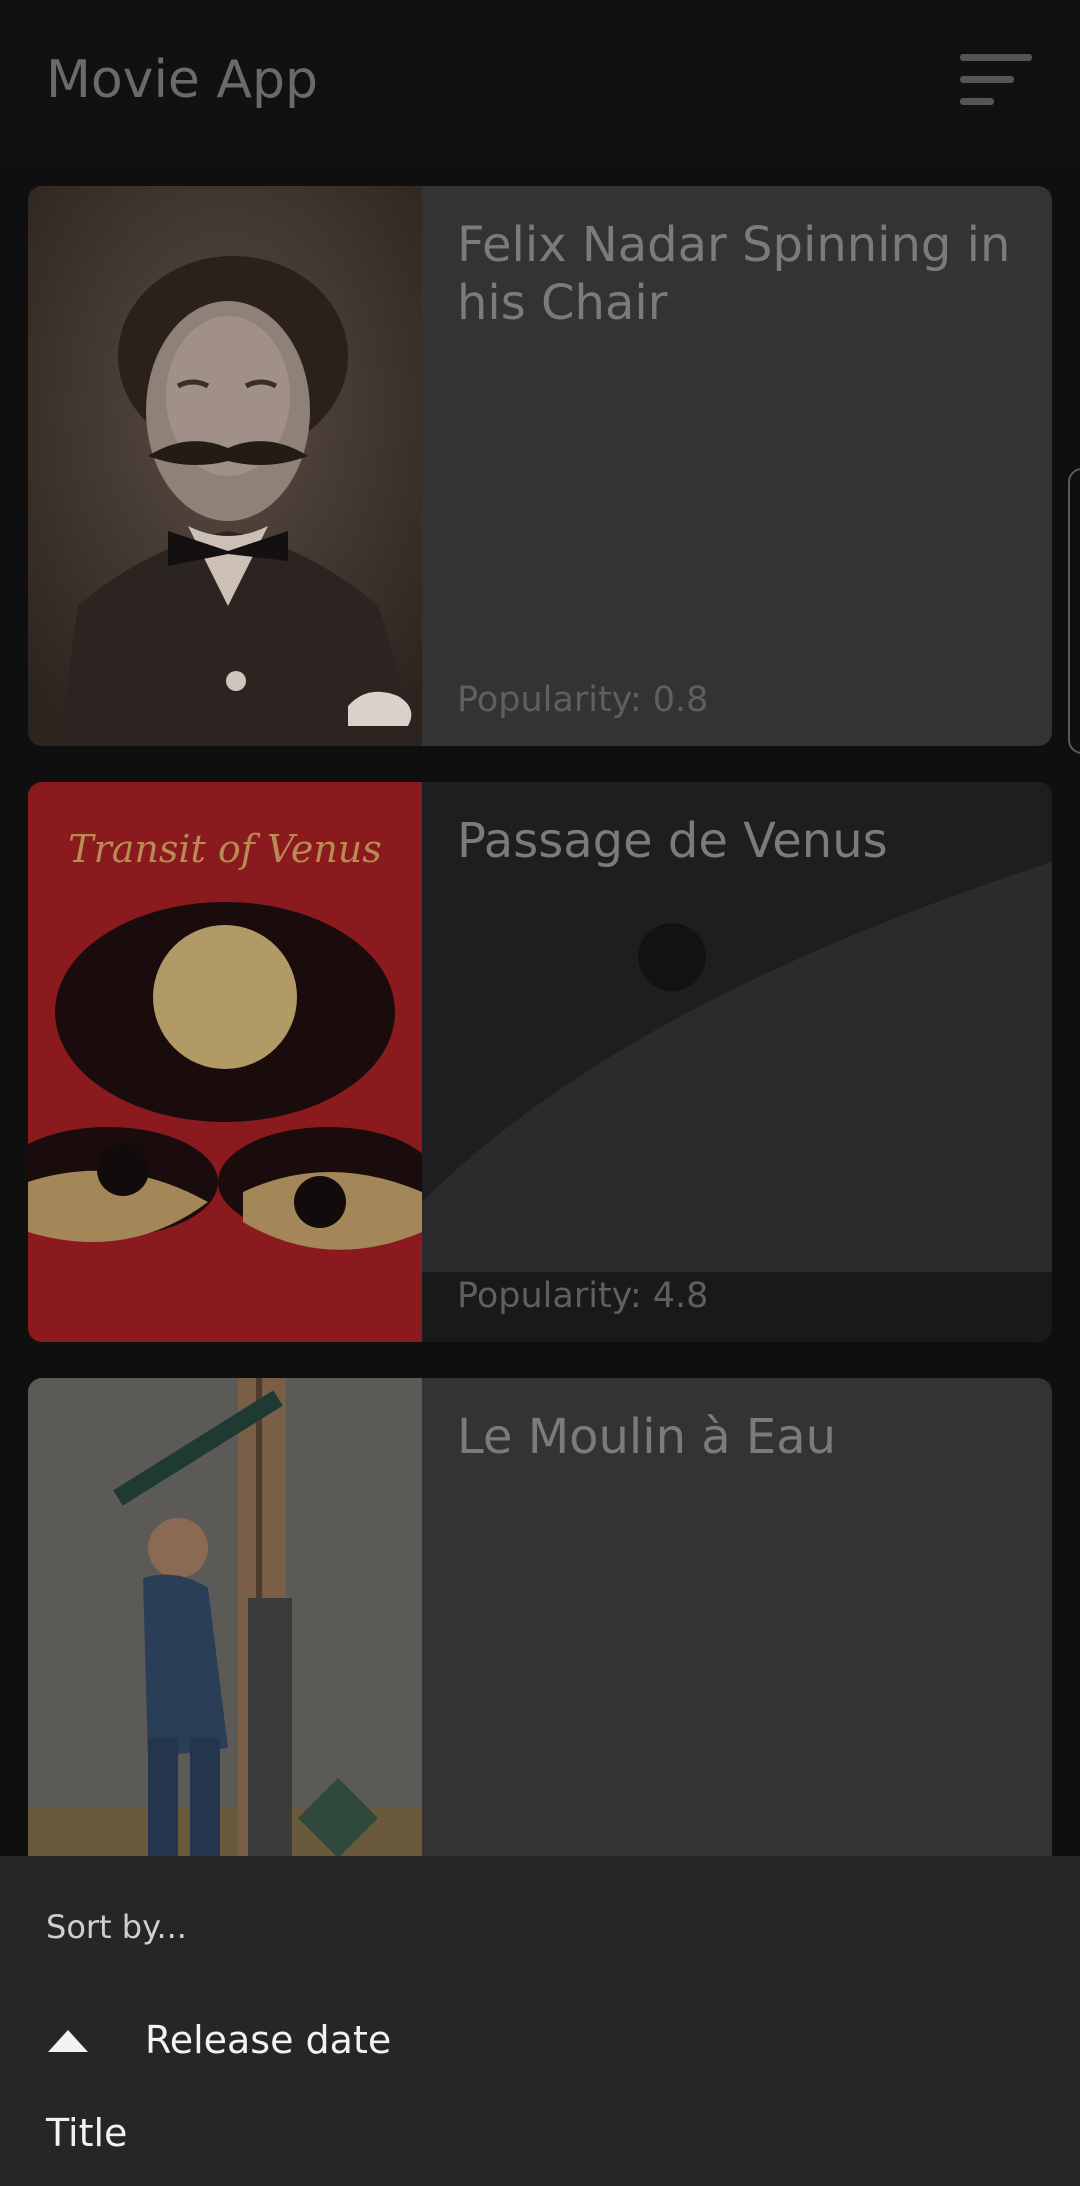 The image size is (1080, 2186). What do you see at coordinates (672, 841) in the screenshot?
I see `movie-title: Passage de Venus` at bounding box center [672, 841].